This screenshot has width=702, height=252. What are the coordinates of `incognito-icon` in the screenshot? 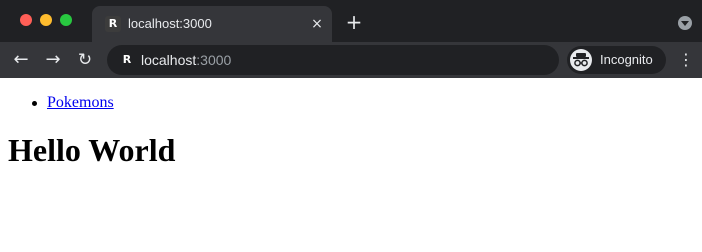 It's located at (581, 60).